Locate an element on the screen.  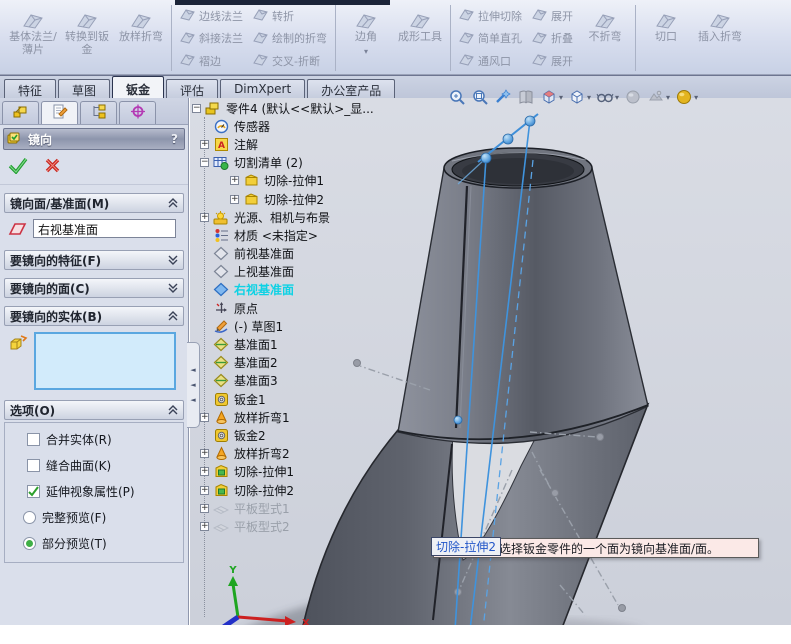
tree-item-基准面3: 基准面3 is located at coordinates (307, 381).